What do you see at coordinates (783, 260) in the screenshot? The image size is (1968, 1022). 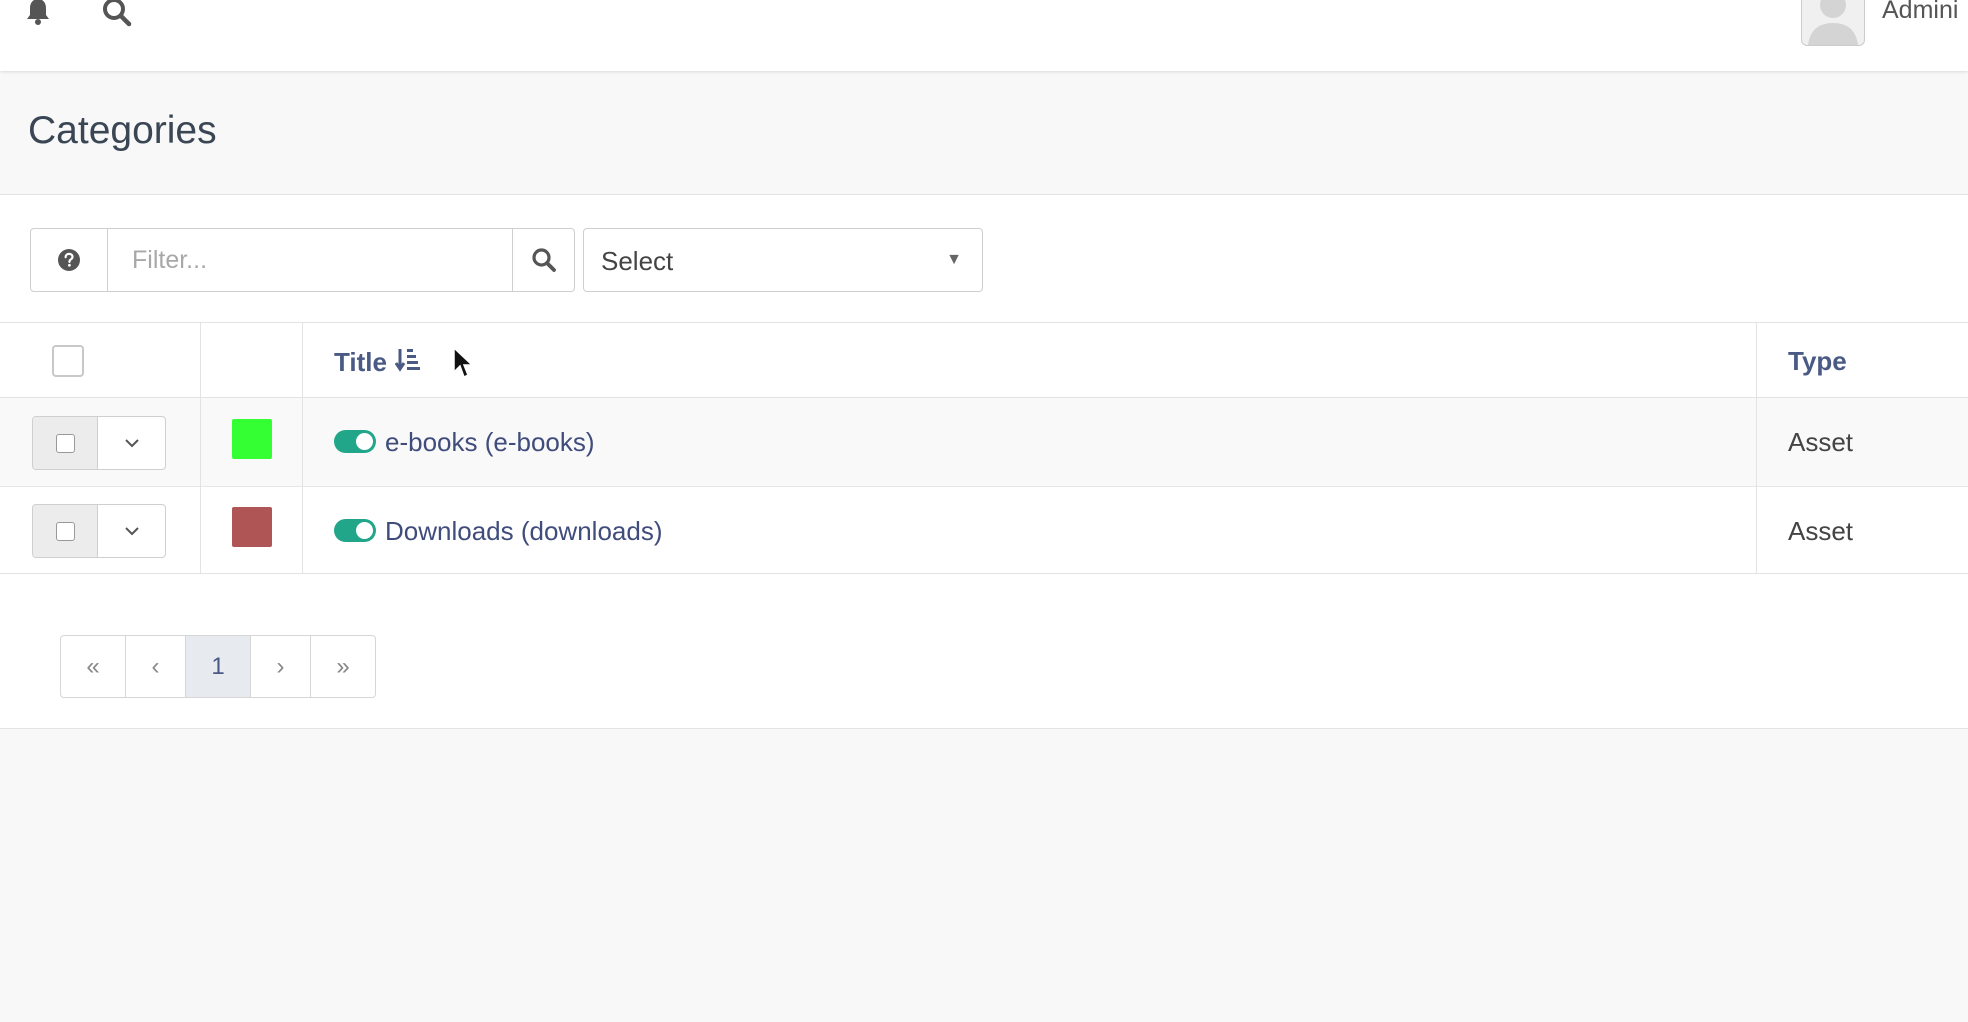 I see `category-type-select: Select ▼` at bounding box center [783, 260].